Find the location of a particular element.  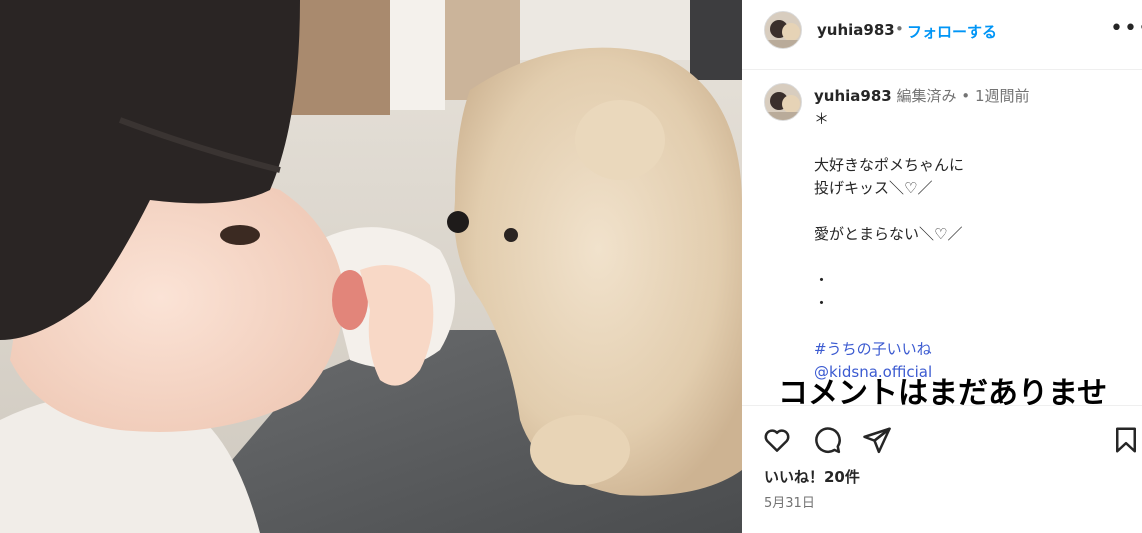

more-options-icon: ••• is located at coordinates (1126, 28).